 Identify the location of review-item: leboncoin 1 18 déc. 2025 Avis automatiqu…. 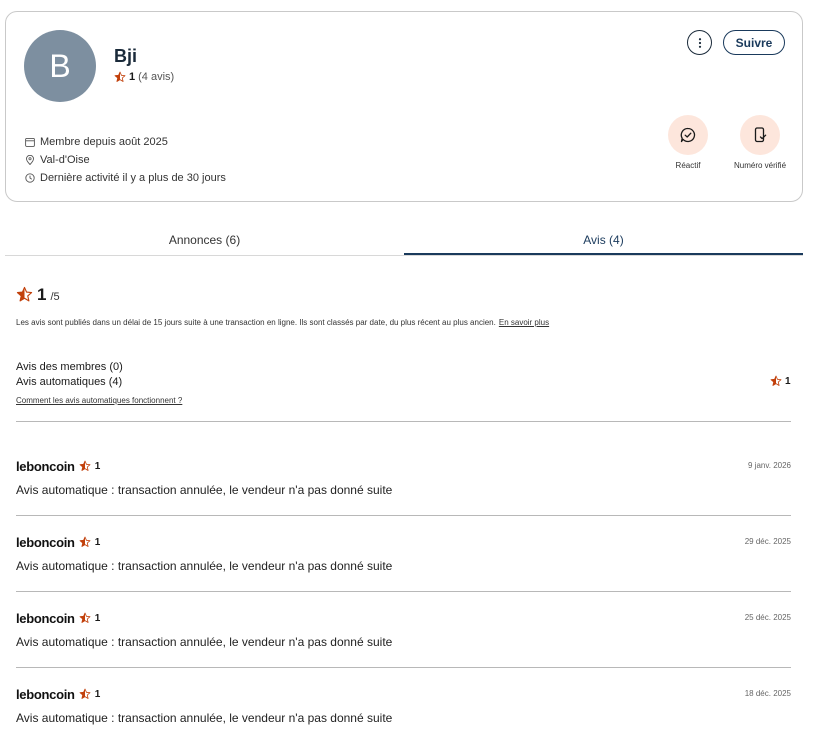
(403, 706).